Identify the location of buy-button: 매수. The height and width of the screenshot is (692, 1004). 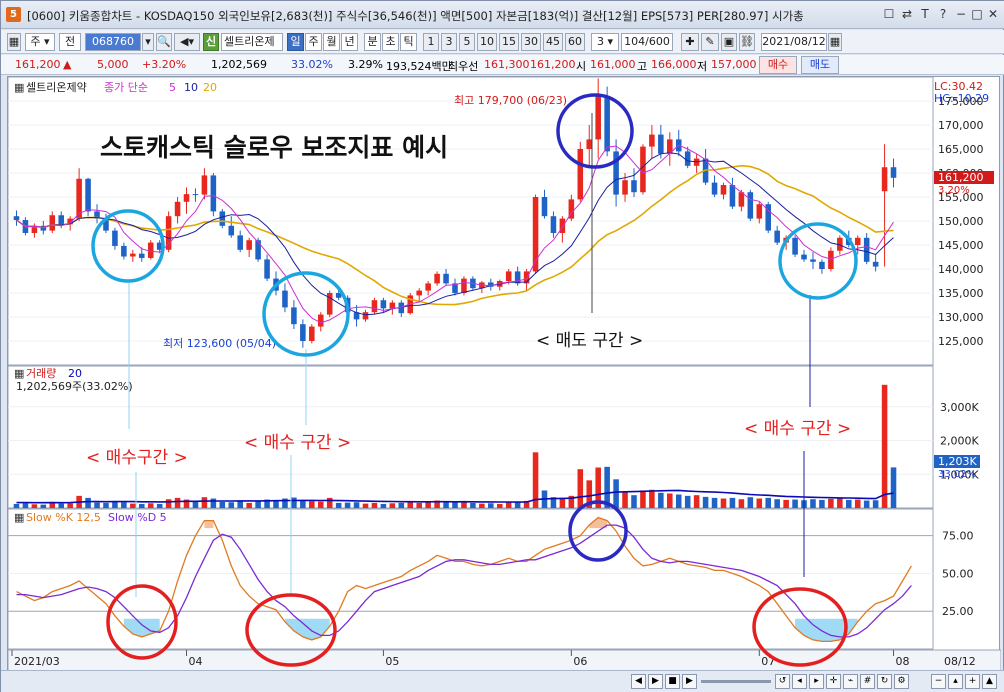
(778, 65).